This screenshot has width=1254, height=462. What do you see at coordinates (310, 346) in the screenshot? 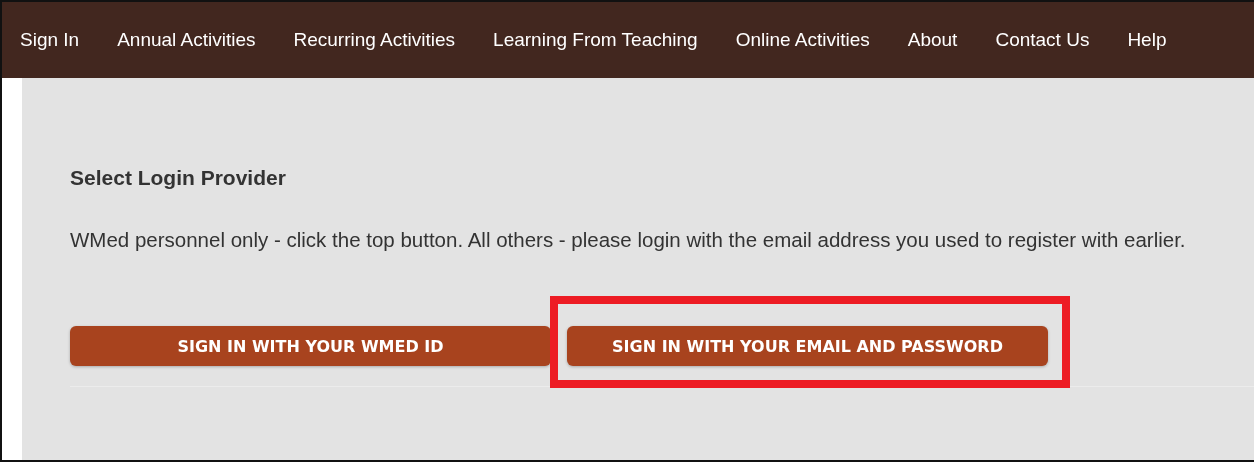
I see `sign-in-button: SIGN IN WITH YOUR WMED ID` at bounding box center [310, 346].